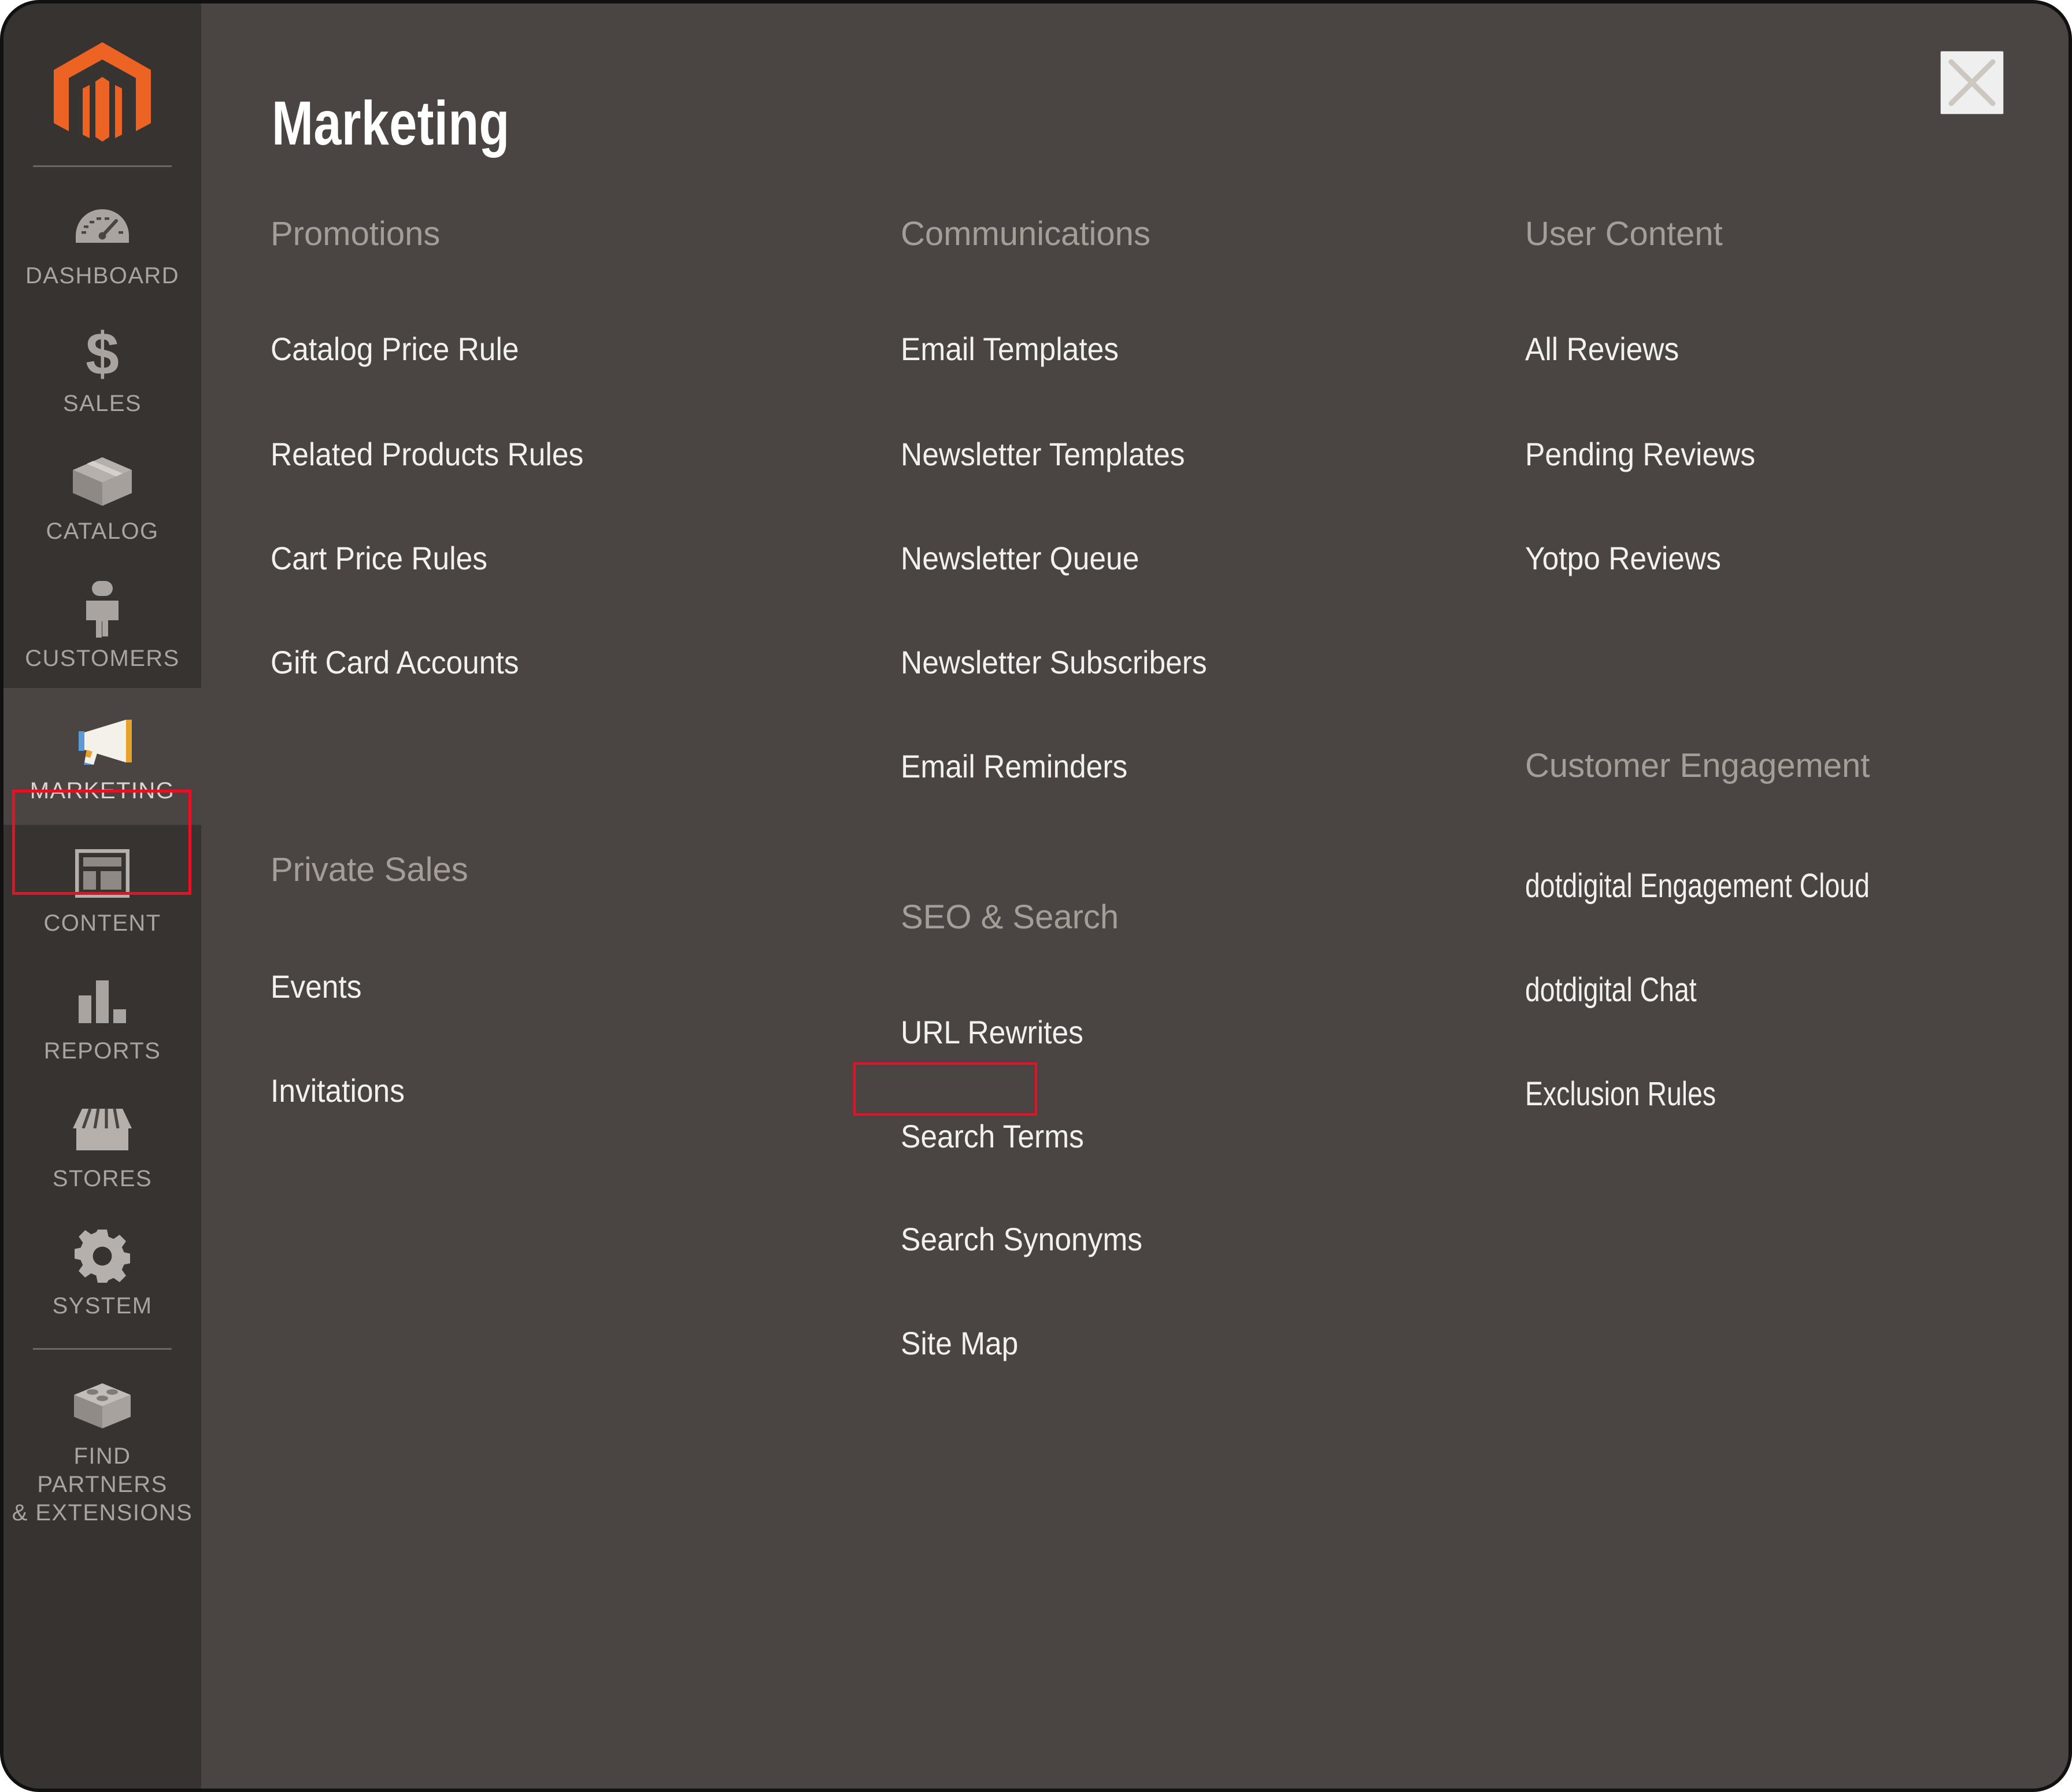  What do you see at coordinates (1624, 234) in the screenshot?
I see `group-heading-user-content: User Content` at bounding box center [1624, 234].